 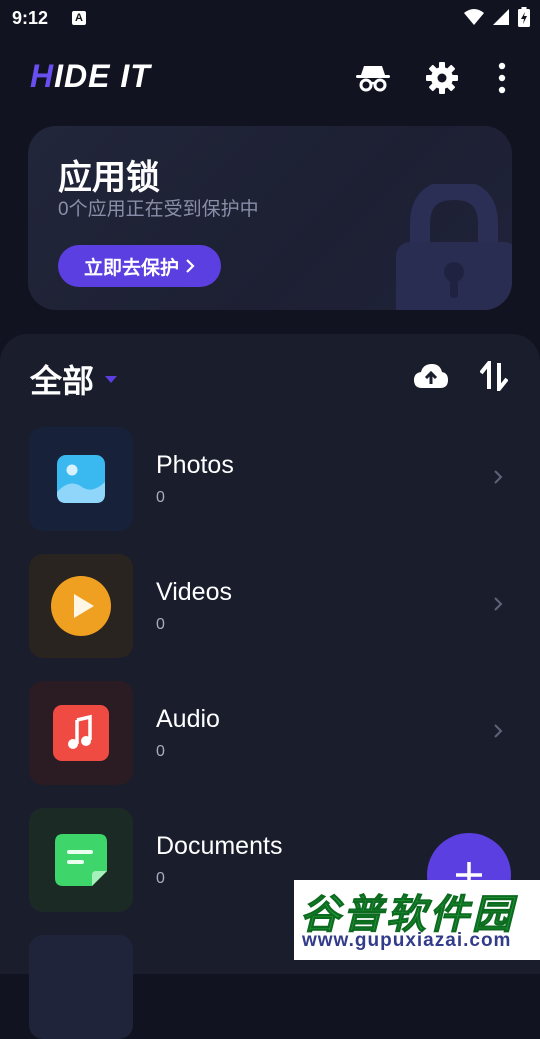 I want to click on filter-label: 全部, so click(x=62, y=381).